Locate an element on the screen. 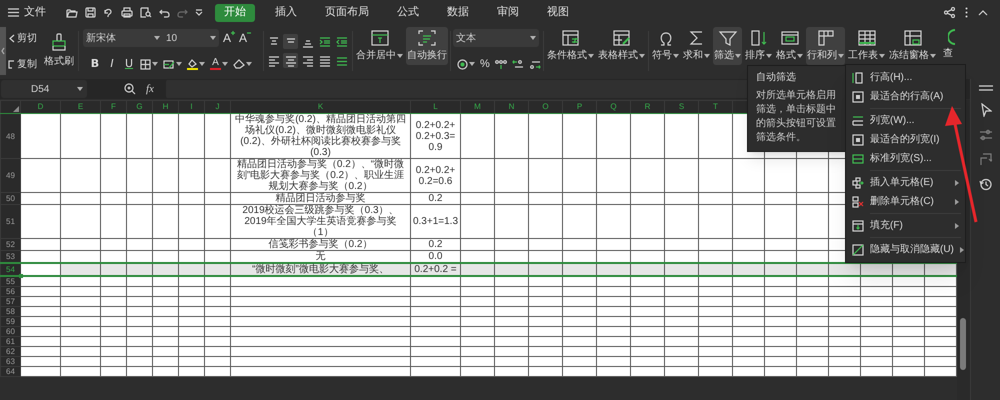 The width and height of the screenshot is (1000, 400). scrollbar-thumb is located at coordinates (963, 344).